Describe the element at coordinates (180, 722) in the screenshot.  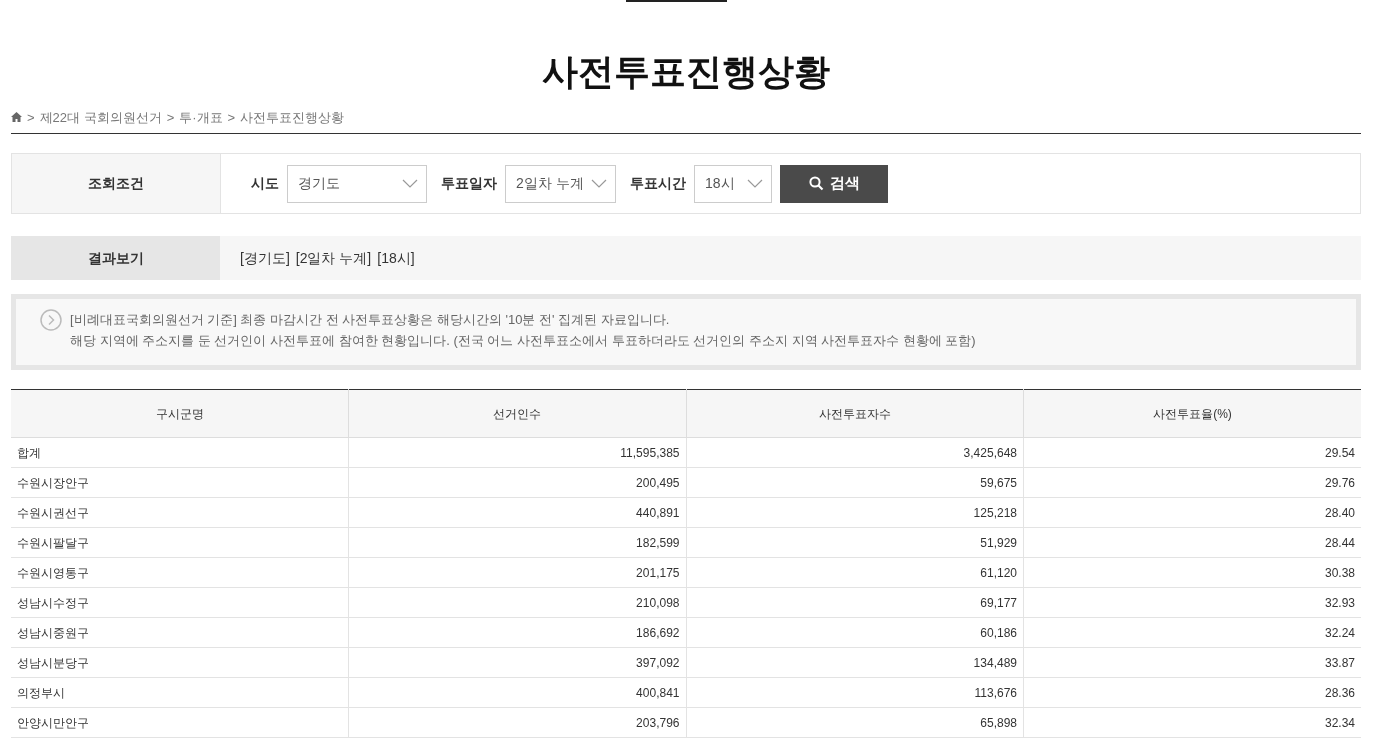
I see `table-cell: 안양시만안구` at that location.